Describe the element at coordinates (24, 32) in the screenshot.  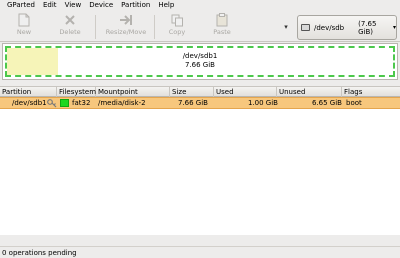
I see `new-label: New` at that location.